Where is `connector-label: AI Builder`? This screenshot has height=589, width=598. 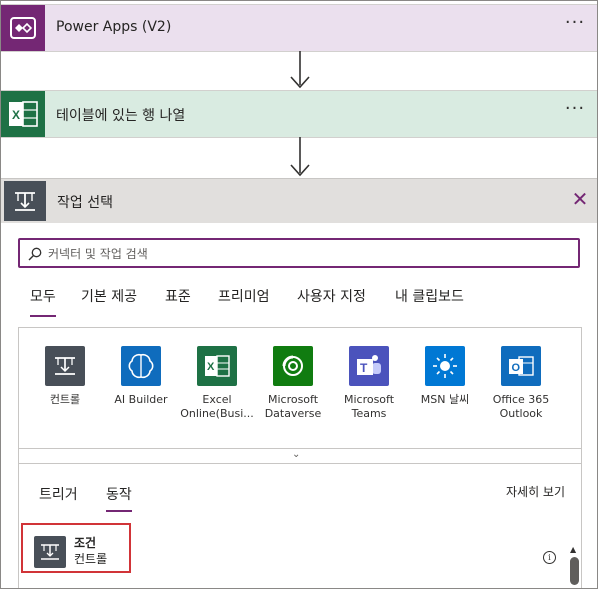
connector-label: AI Builder is located at coordinates (141, 399).